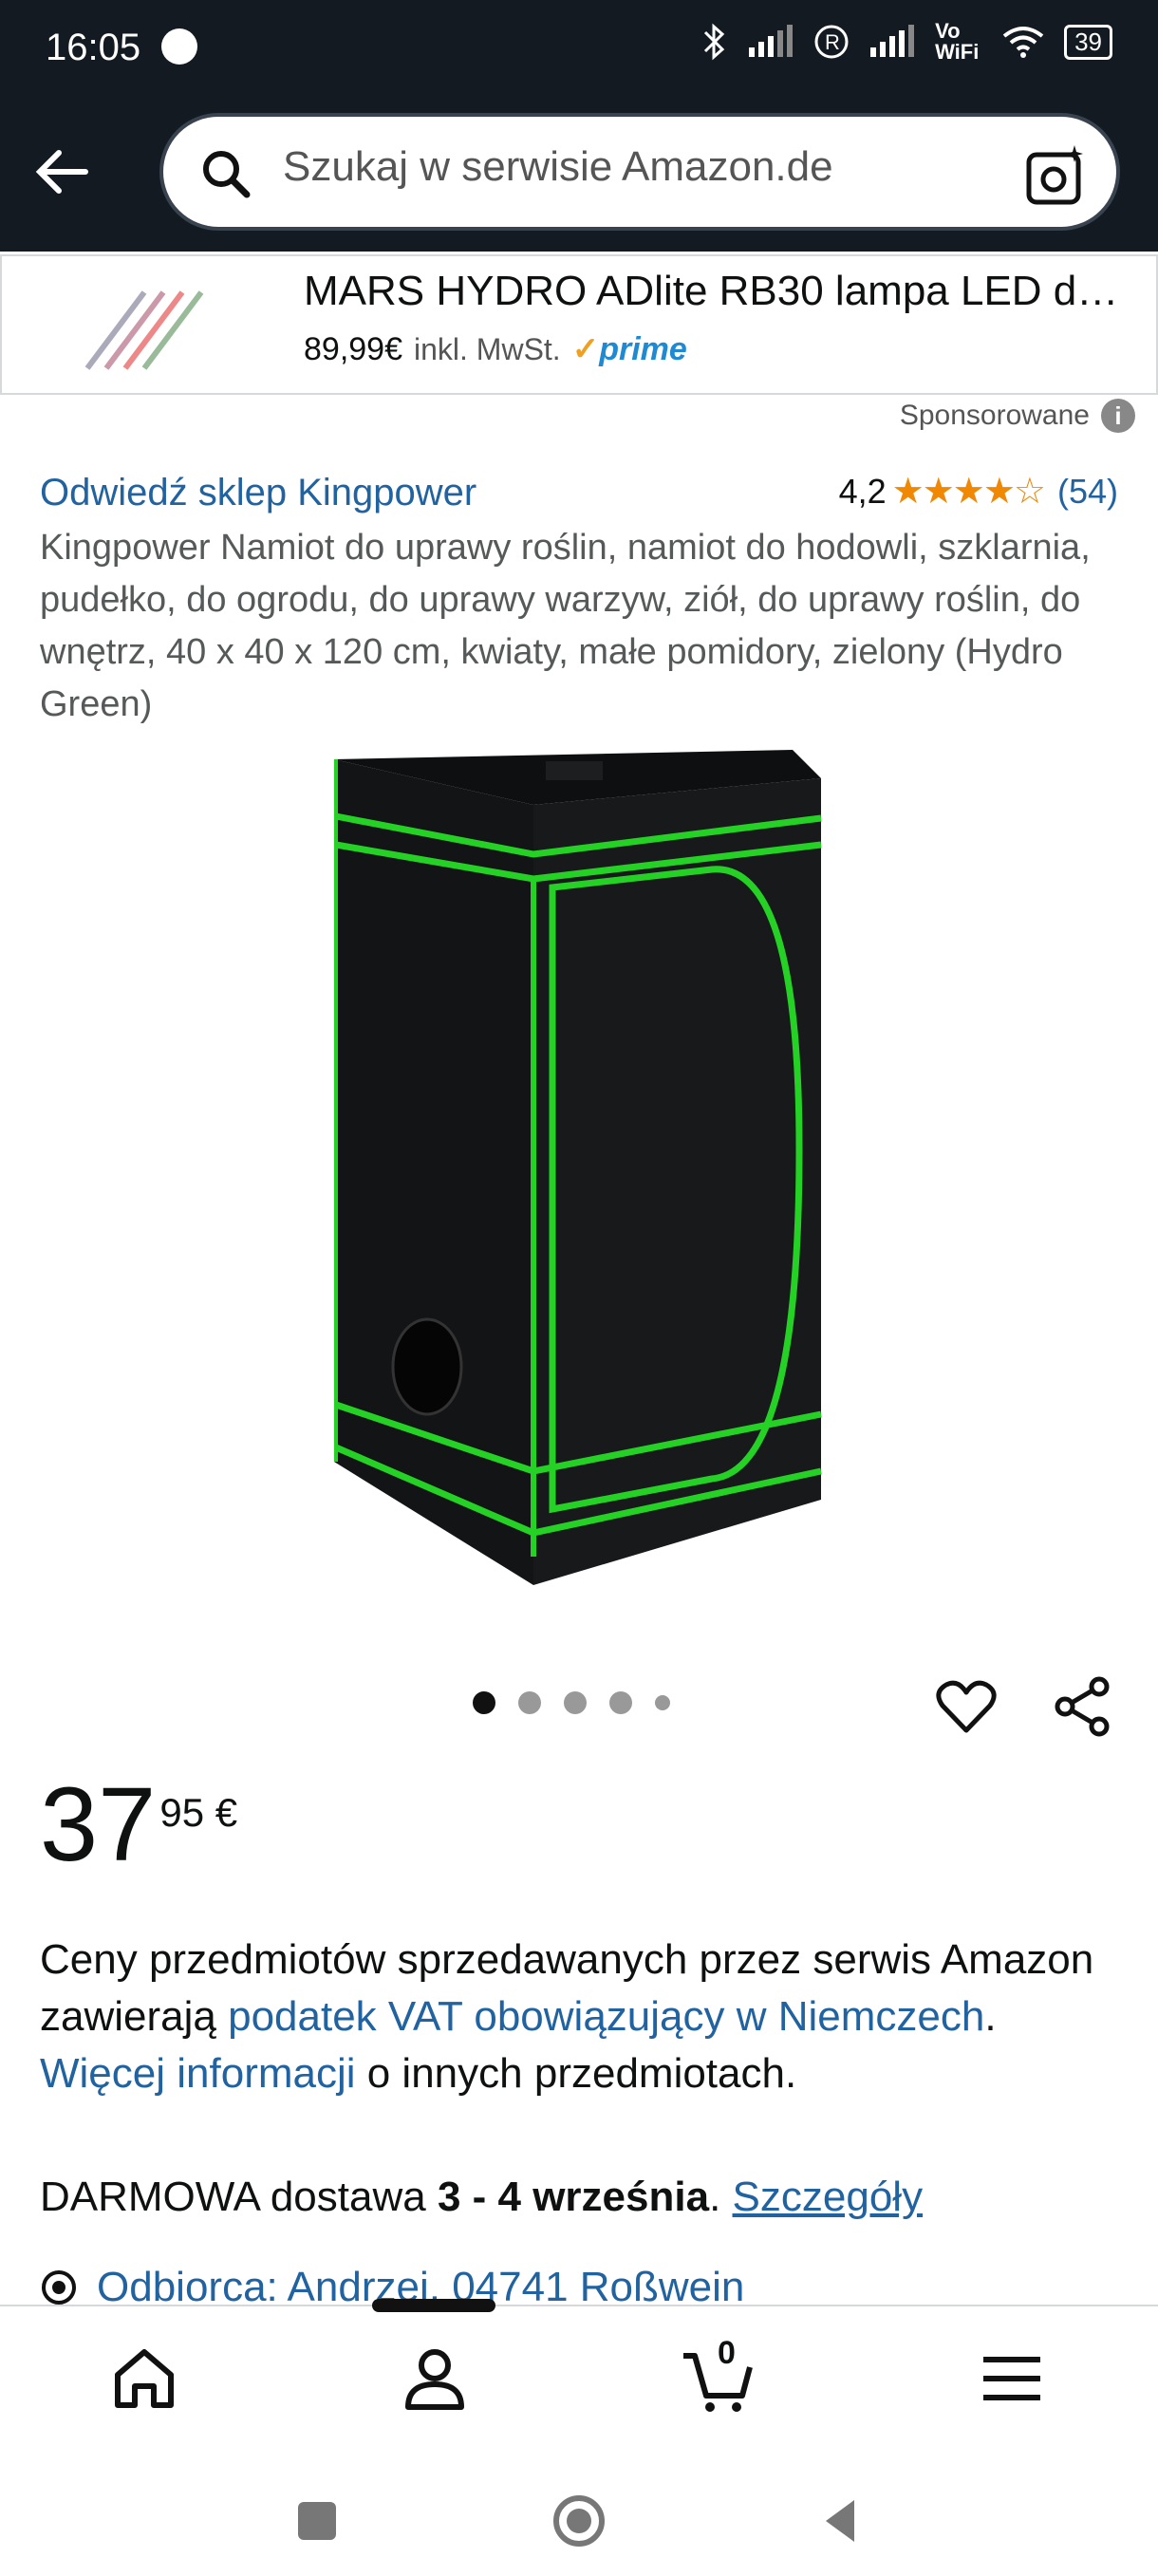  Describe the element at coordinates (840, 2520) in the screenshot. I see `back-system-icon` at that location.